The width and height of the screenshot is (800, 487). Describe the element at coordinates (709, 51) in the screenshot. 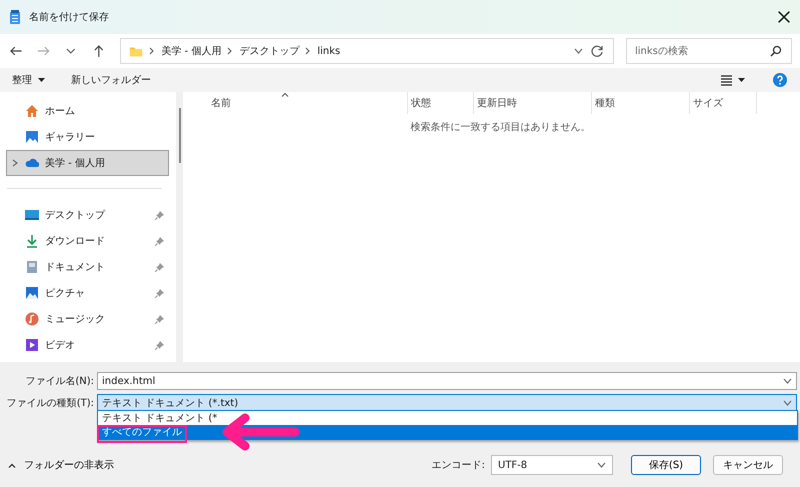

I see `search-field: linksの検索` at that location.